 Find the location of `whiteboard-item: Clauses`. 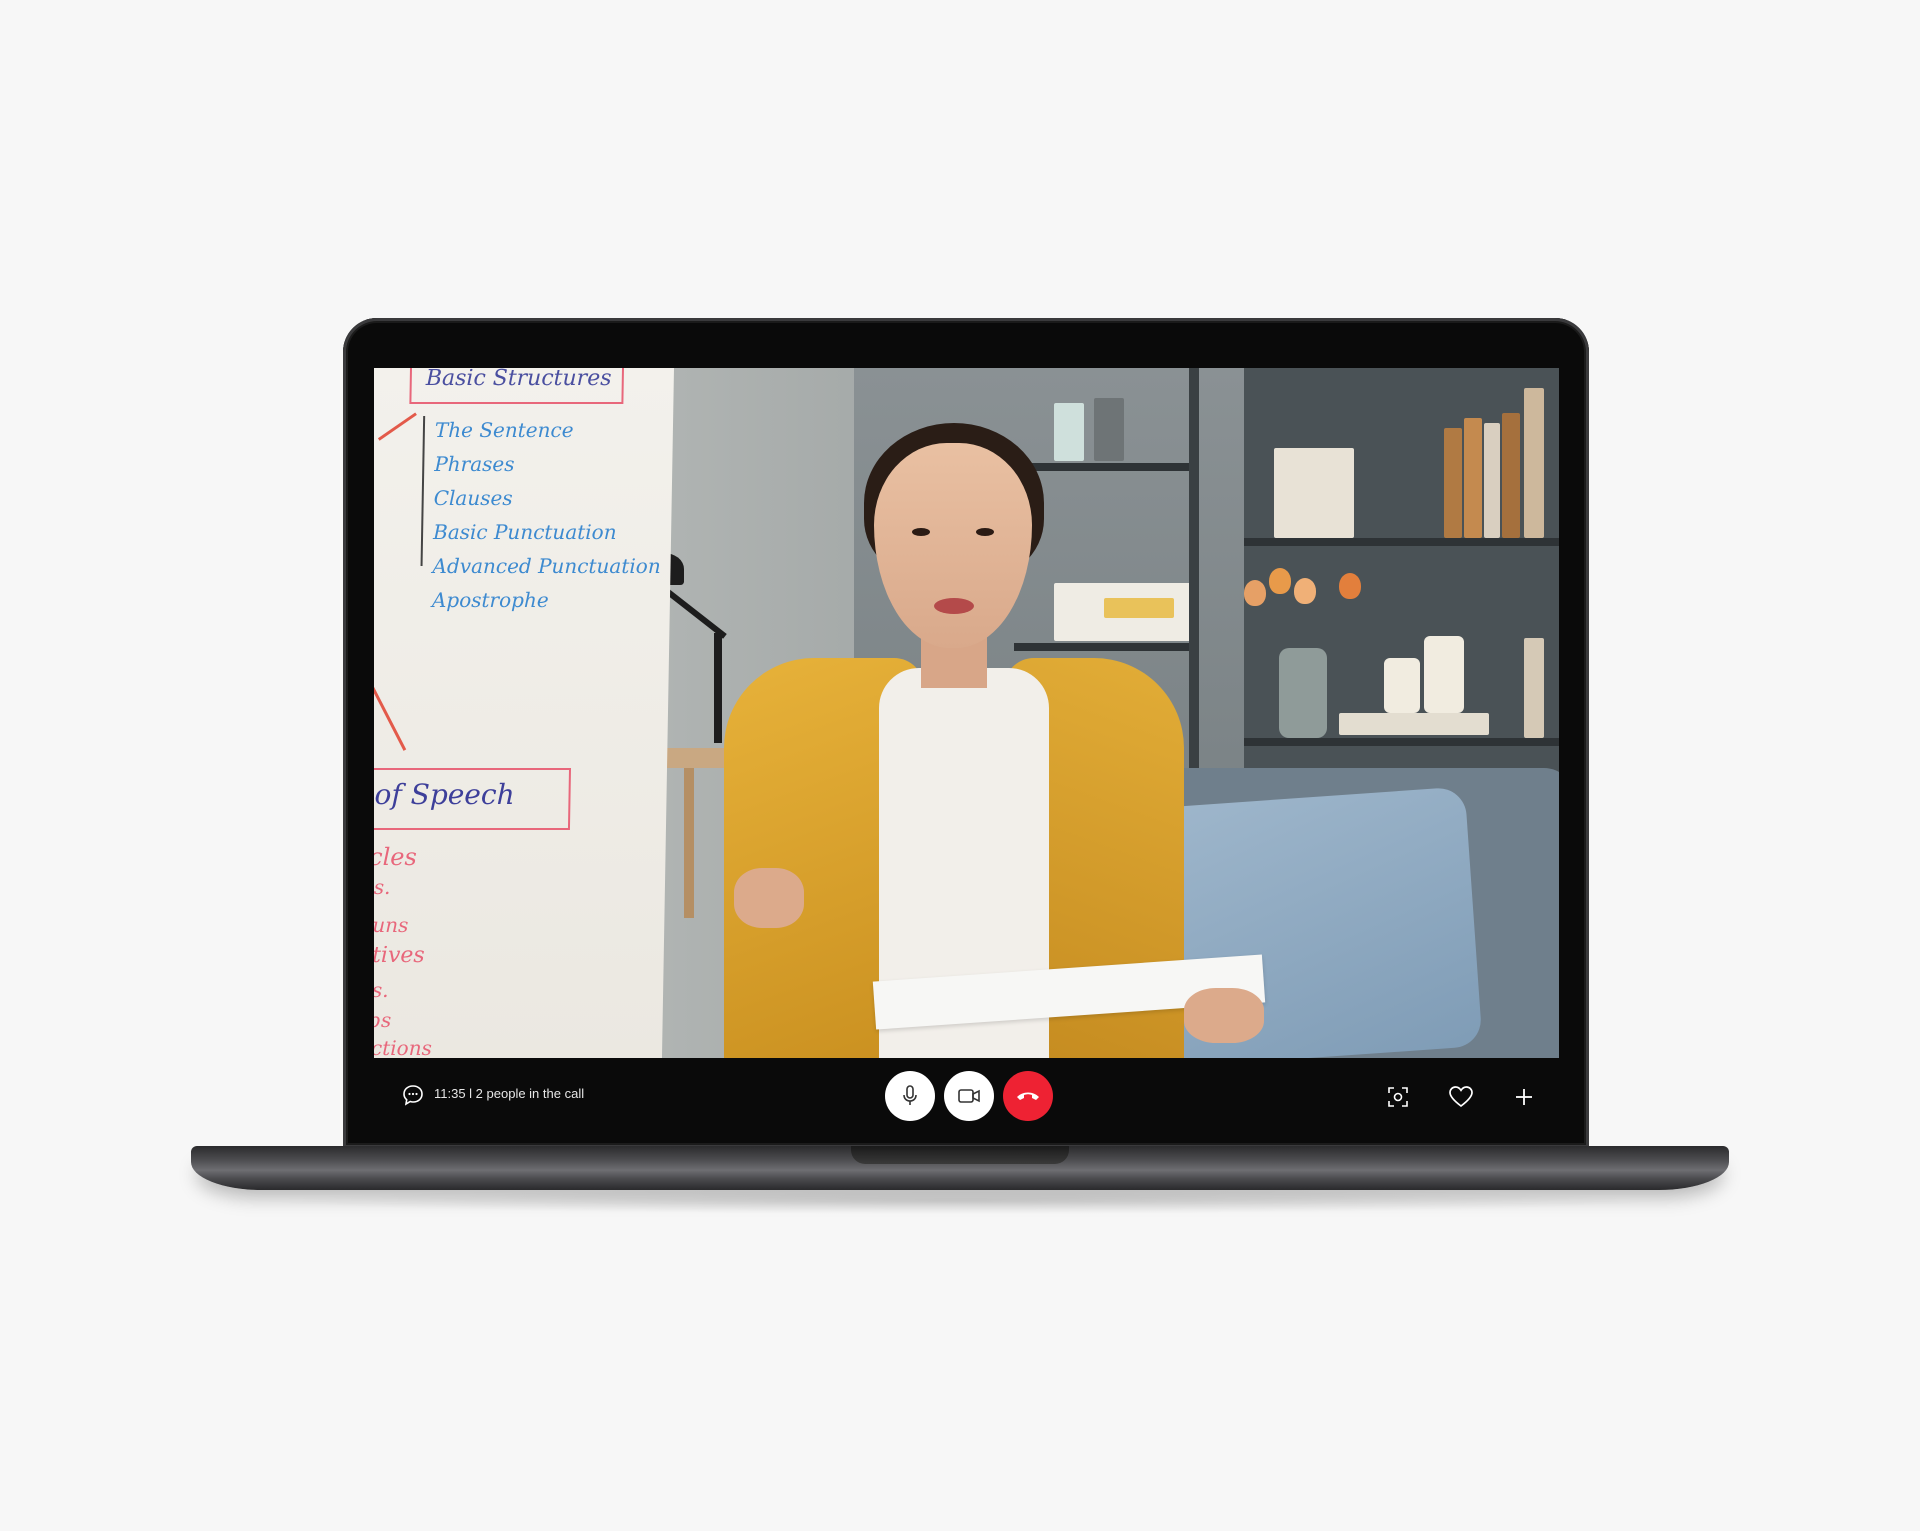

whiteboard-item: Clauses is located at coordinates (473, 498).